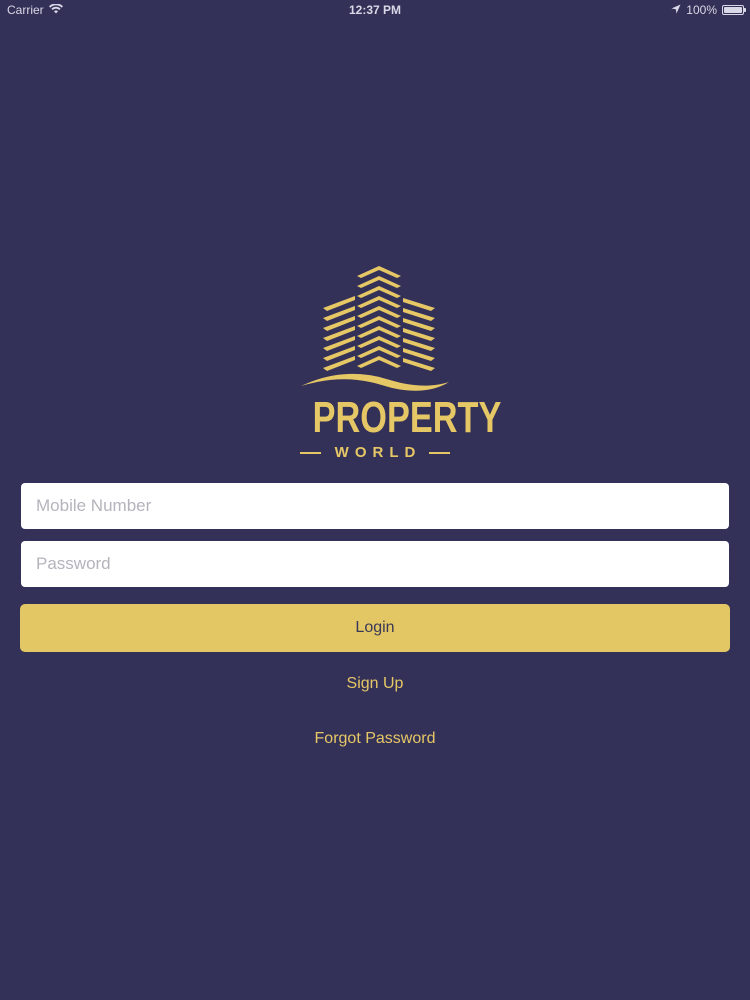  Describe the element at coordinates (378, 452) in the screenshot. I see `brand-subtitle: WORLD` at that location.